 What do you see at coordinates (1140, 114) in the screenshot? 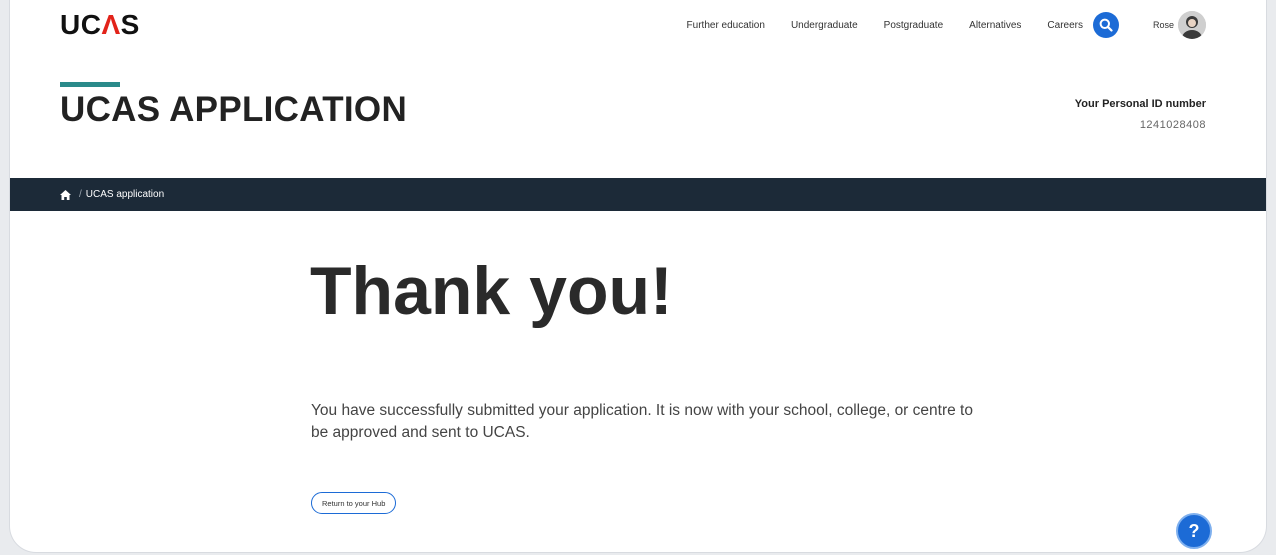
I see `personal-id: Your Personal ID number 1241028408` at bounding box center [1140, 114].